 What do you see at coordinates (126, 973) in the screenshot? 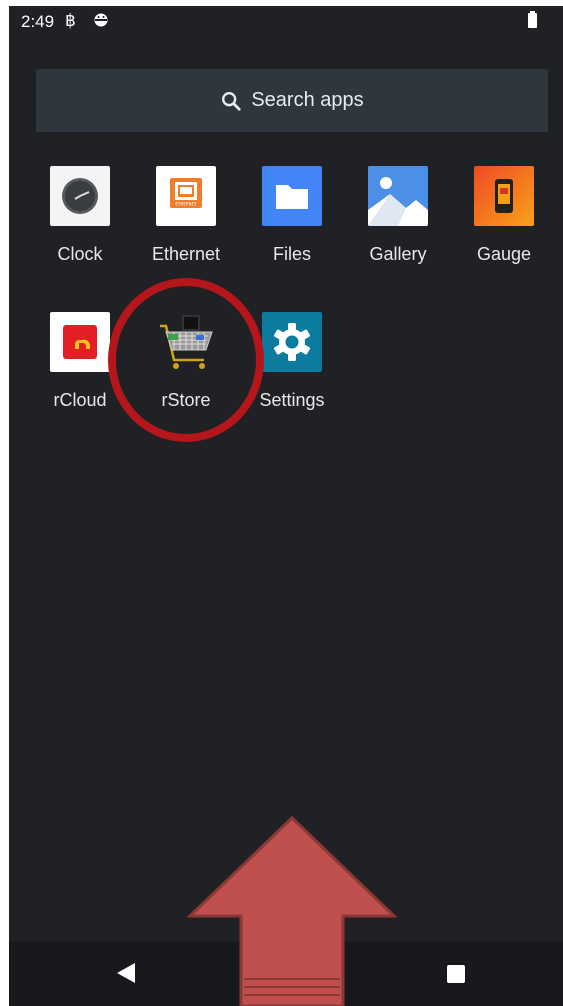
I see `back-icon` at bounding box center [126, 973].